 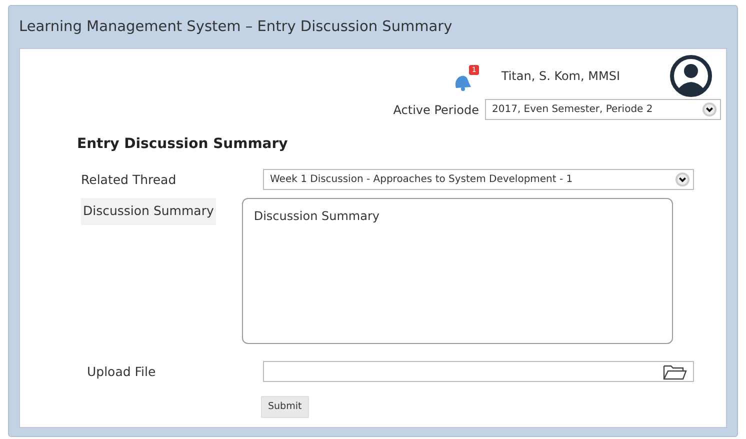 I want to click on form-heading: Entry Discussion Summary, so click(x=183, y=144).